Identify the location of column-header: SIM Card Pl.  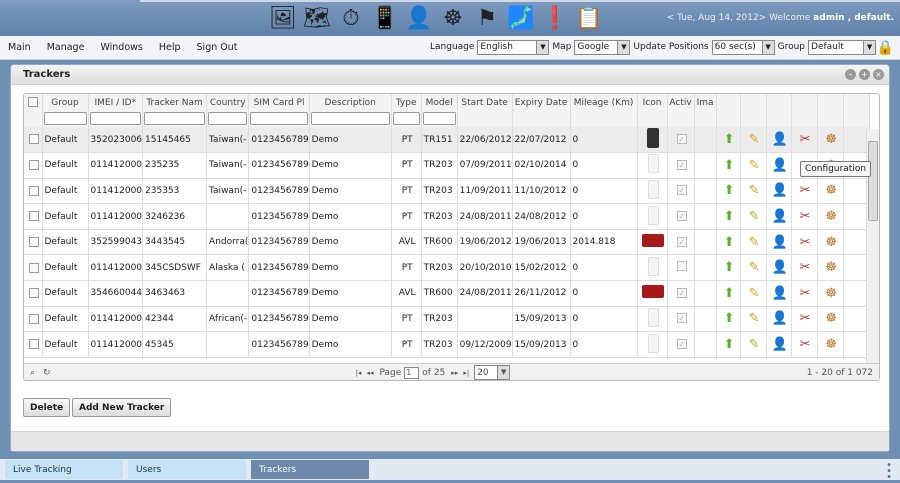
(279, 102).